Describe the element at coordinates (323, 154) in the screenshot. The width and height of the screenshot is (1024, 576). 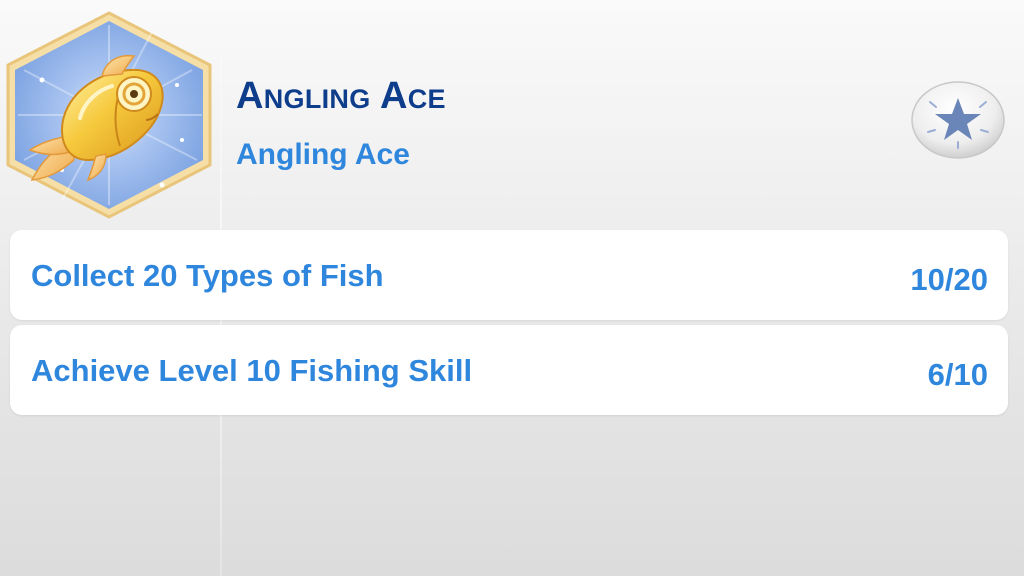
I see `aspiration-subtitle: Angling Ace` at that location.